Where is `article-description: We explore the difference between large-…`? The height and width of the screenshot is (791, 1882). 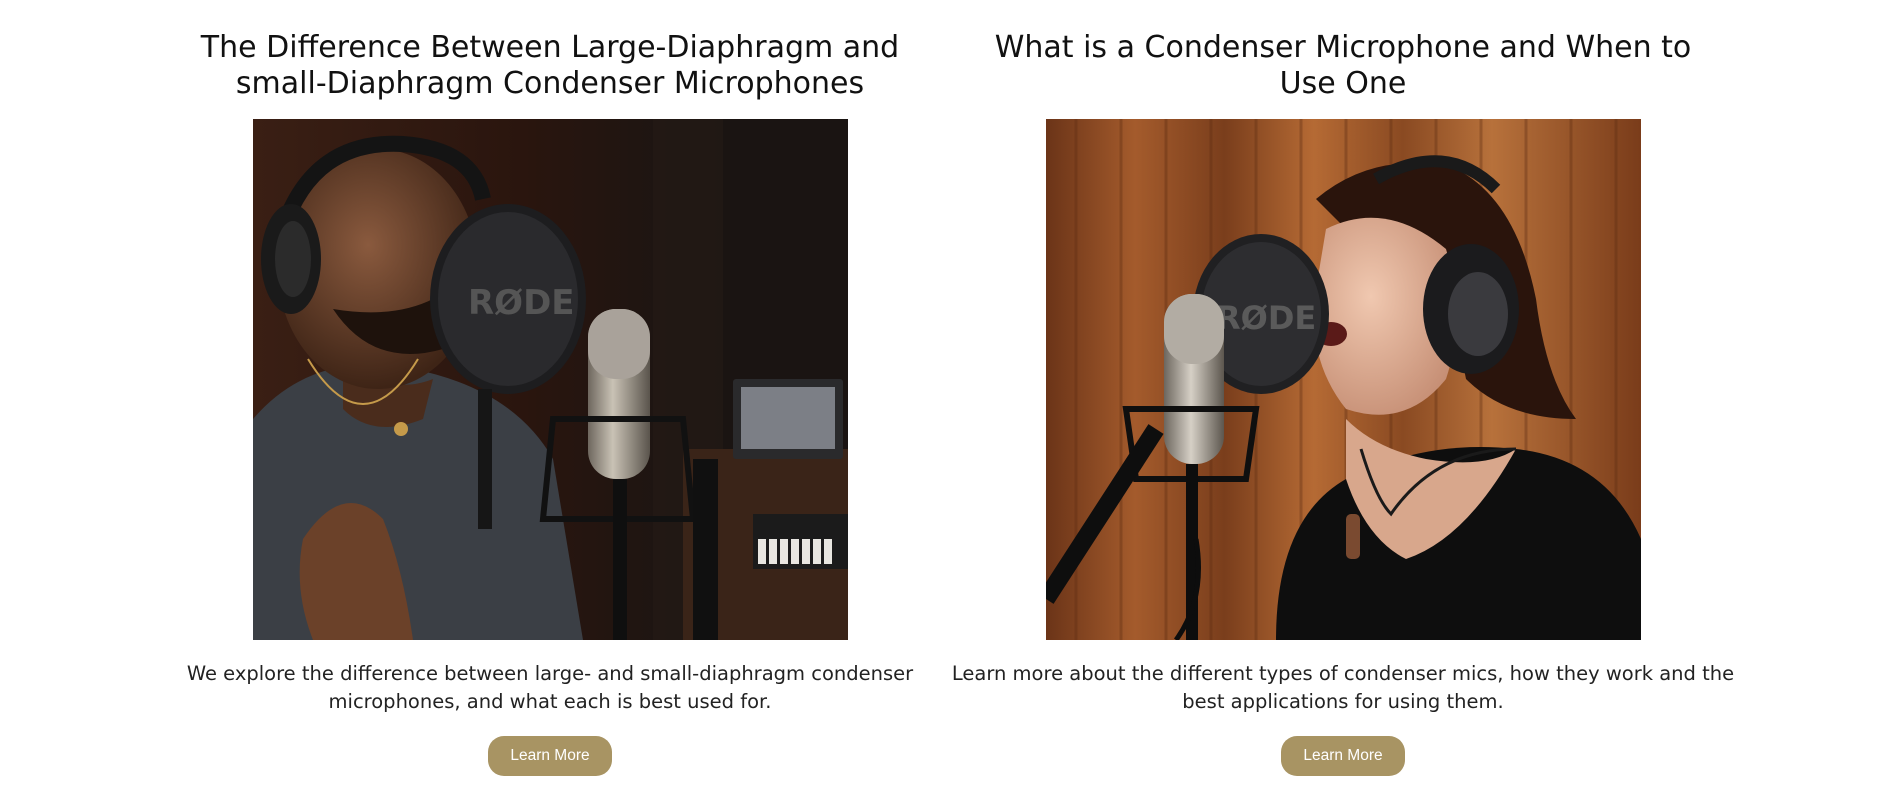 article-description: We explore the difference between large-… is located at coordinates (550, 687).